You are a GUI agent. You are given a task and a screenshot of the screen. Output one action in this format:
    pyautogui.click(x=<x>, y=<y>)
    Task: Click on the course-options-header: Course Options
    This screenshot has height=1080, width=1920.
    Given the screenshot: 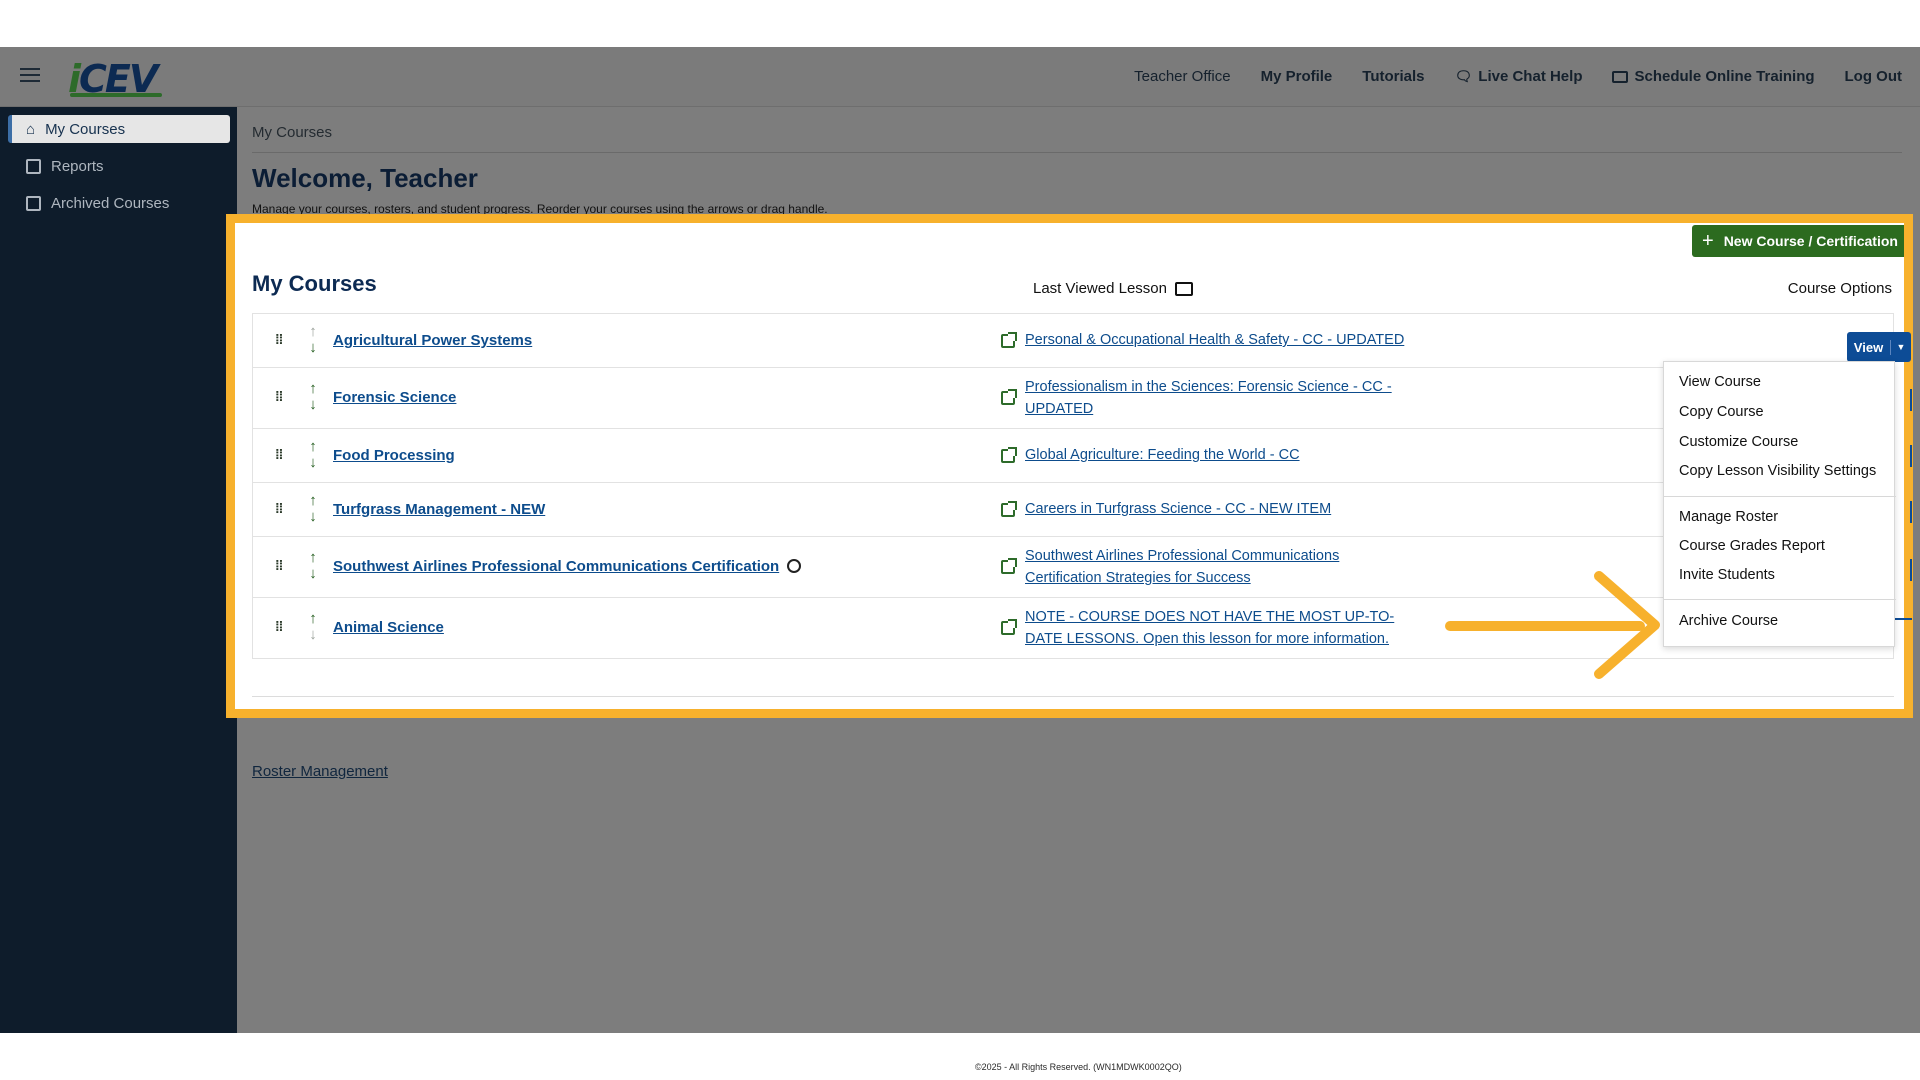 What is the action you would take?
    pyautogui.click(x=1839, y=288)
    